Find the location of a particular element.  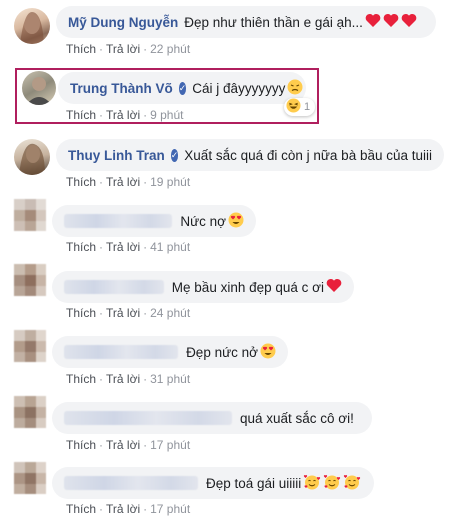

comment-bubble: Đẹp nức nở is located at coordinates (170, 352).